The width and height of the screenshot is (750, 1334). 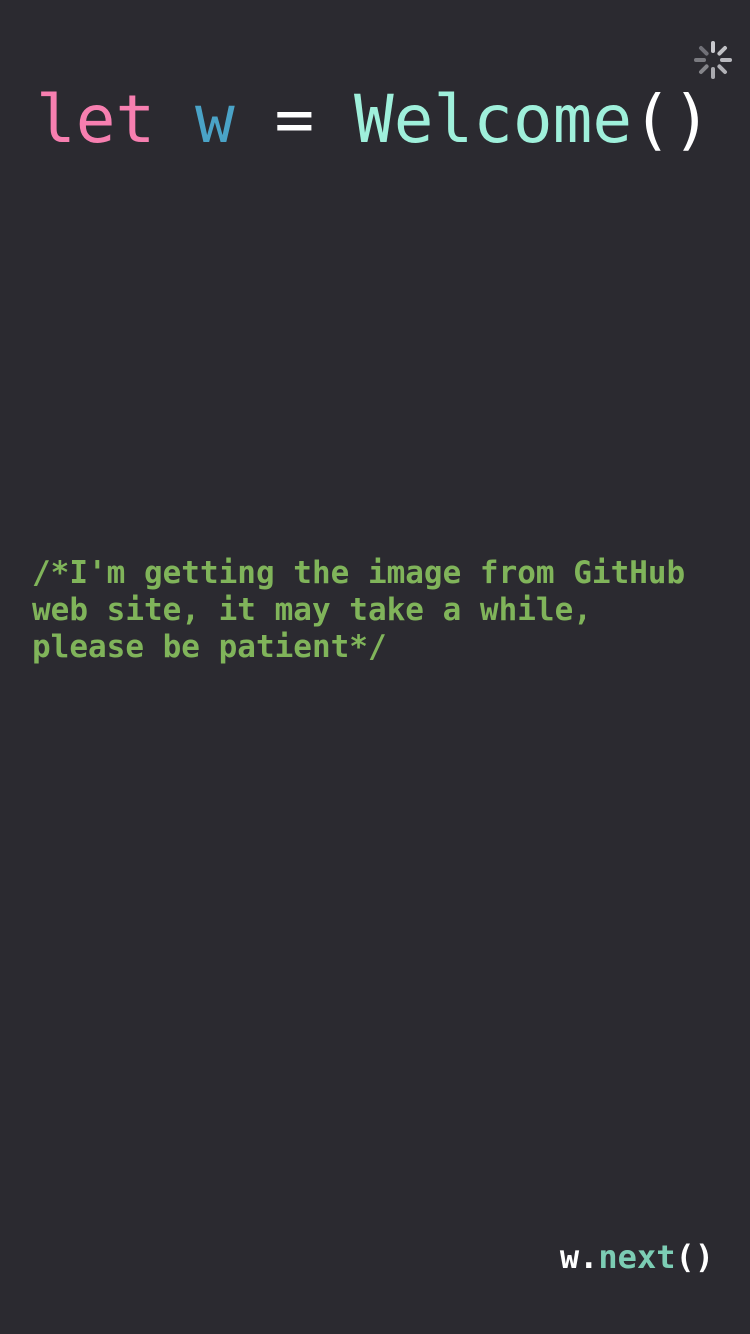 I want to click on comment-line: please be patient*/, so click(x=209, y=647).